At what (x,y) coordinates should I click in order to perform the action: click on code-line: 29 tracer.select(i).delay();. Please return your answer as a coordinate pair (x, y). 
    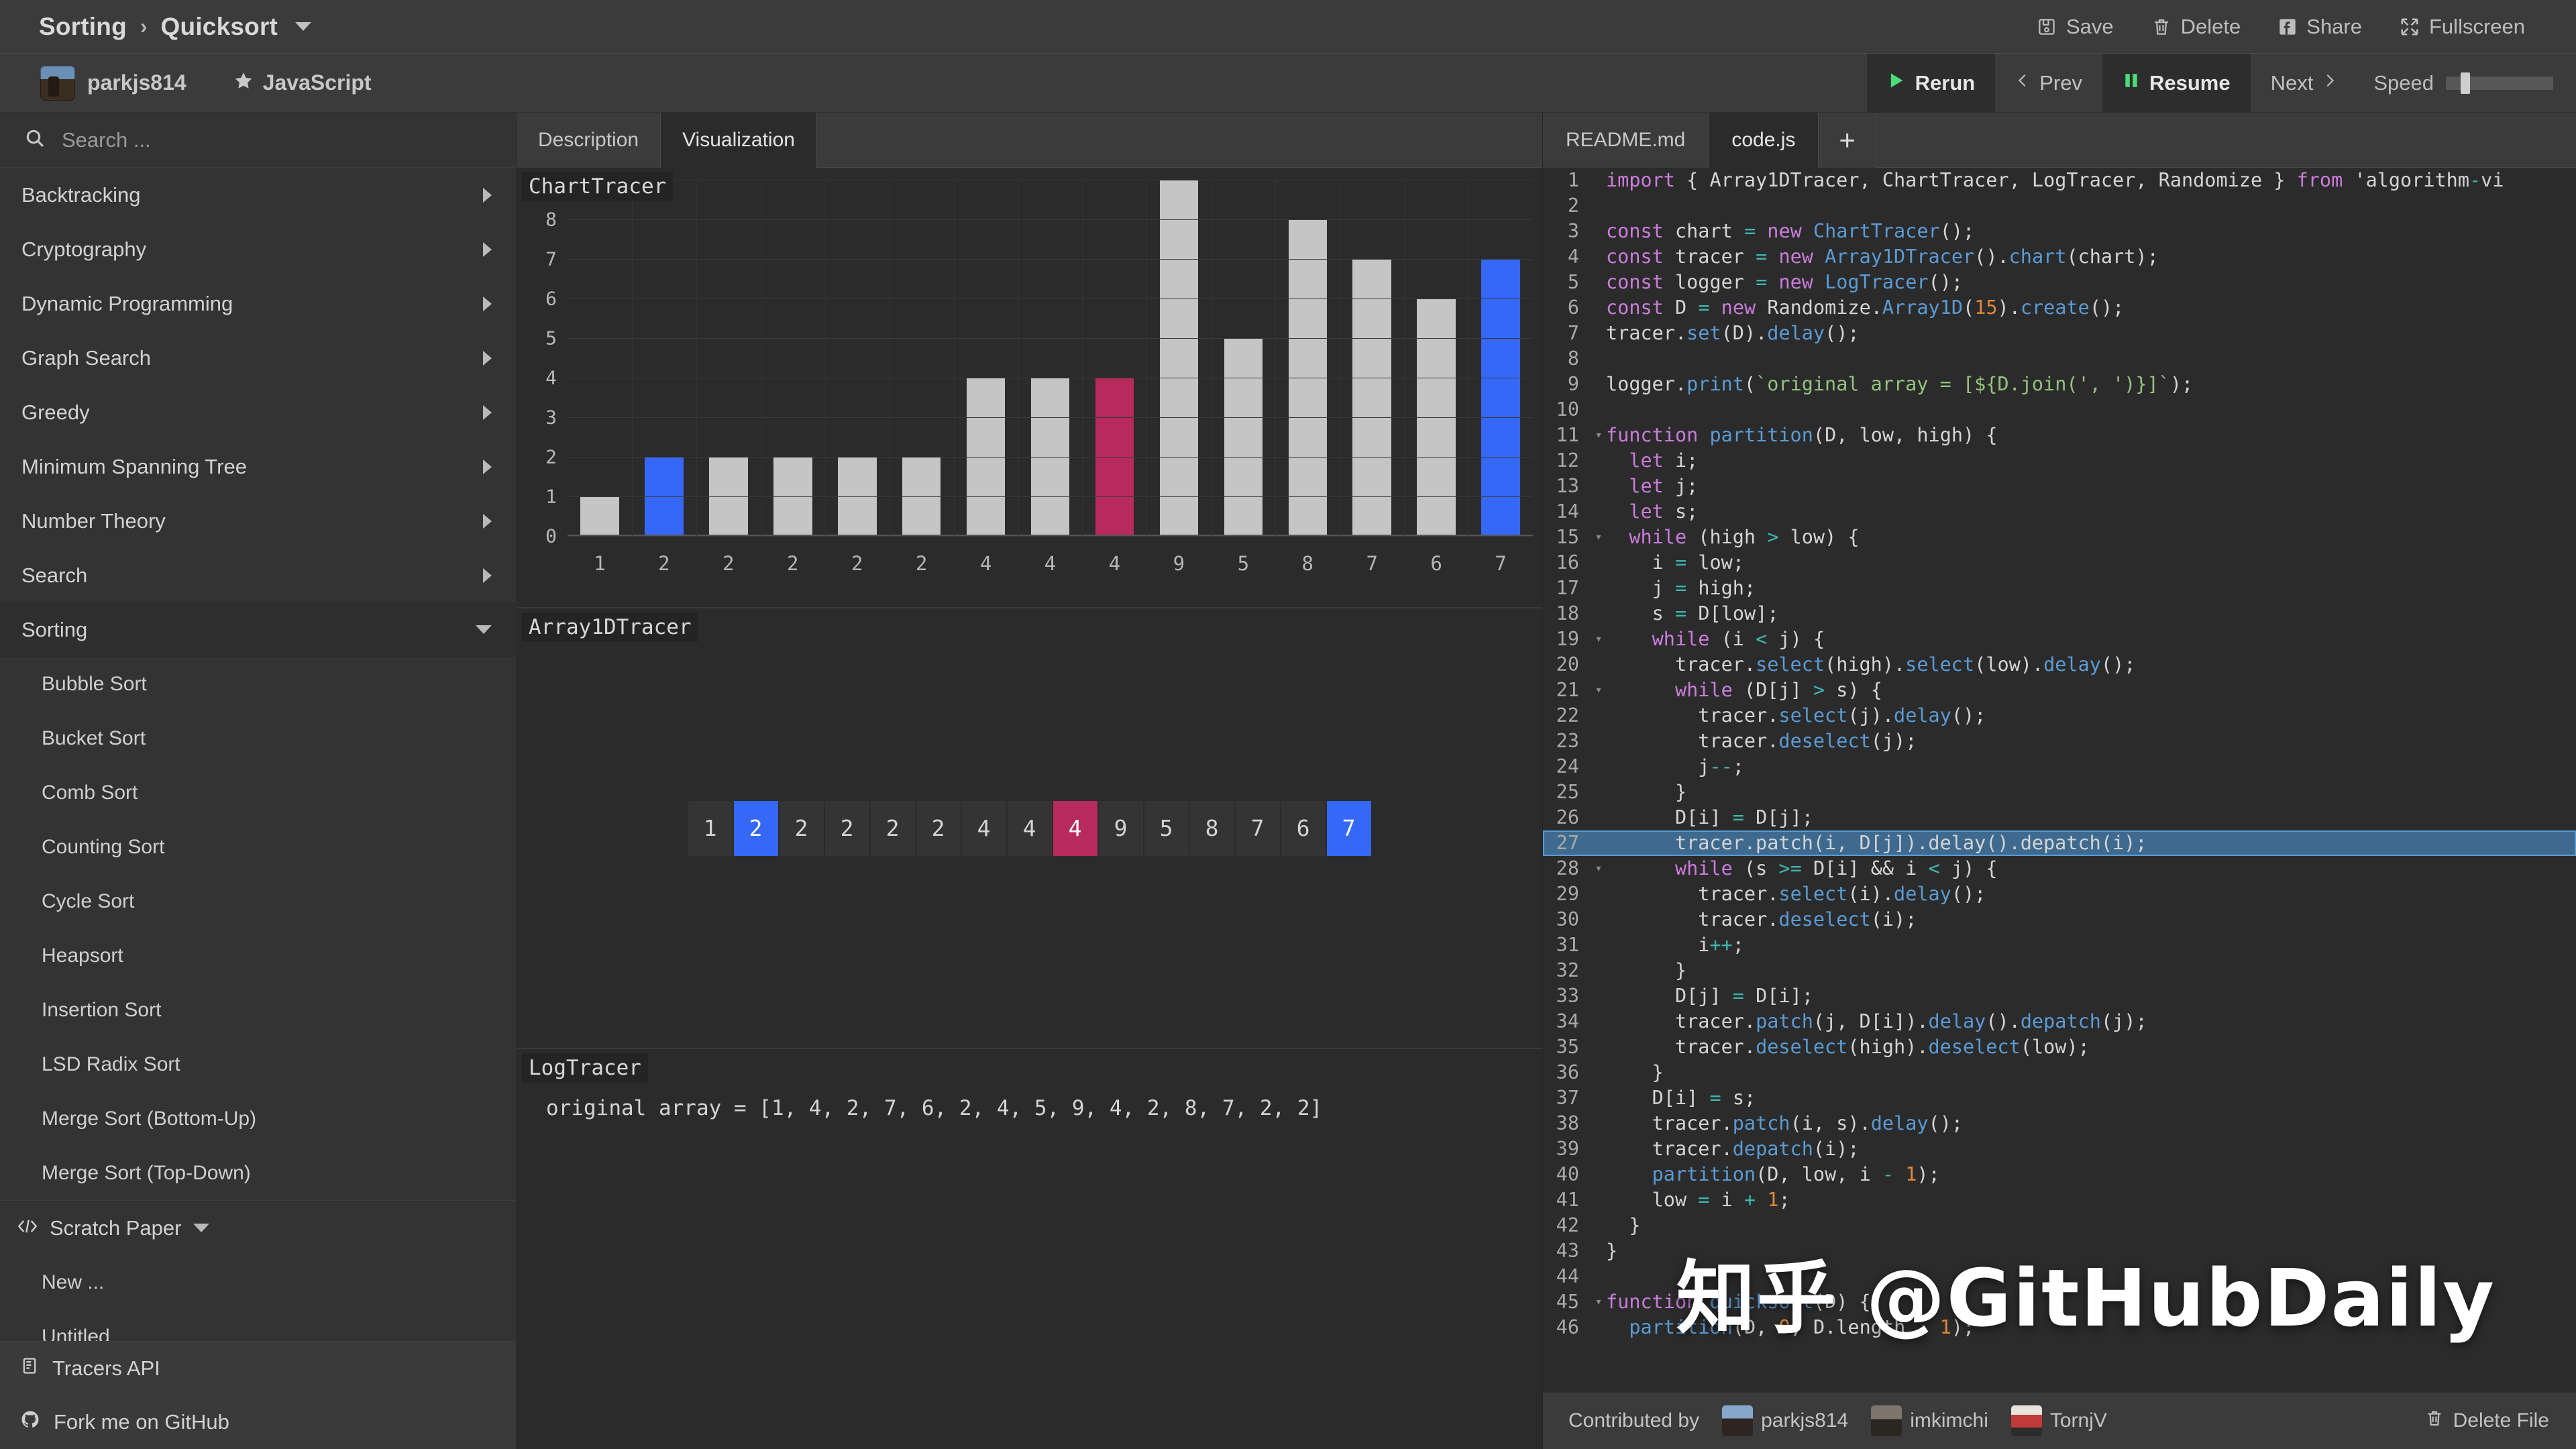
    Looking at the image, I should click on (2059, 894).